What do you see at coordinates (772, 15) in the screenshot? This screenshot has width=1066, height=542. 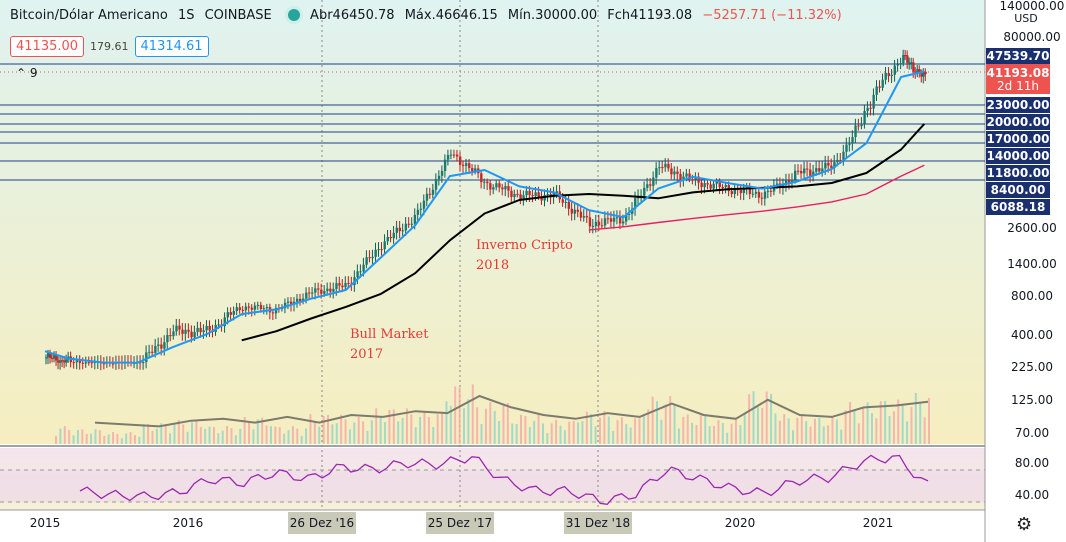 I see `change-value: −5257.71 (−11.32%)` at bounding box center [772, 15].